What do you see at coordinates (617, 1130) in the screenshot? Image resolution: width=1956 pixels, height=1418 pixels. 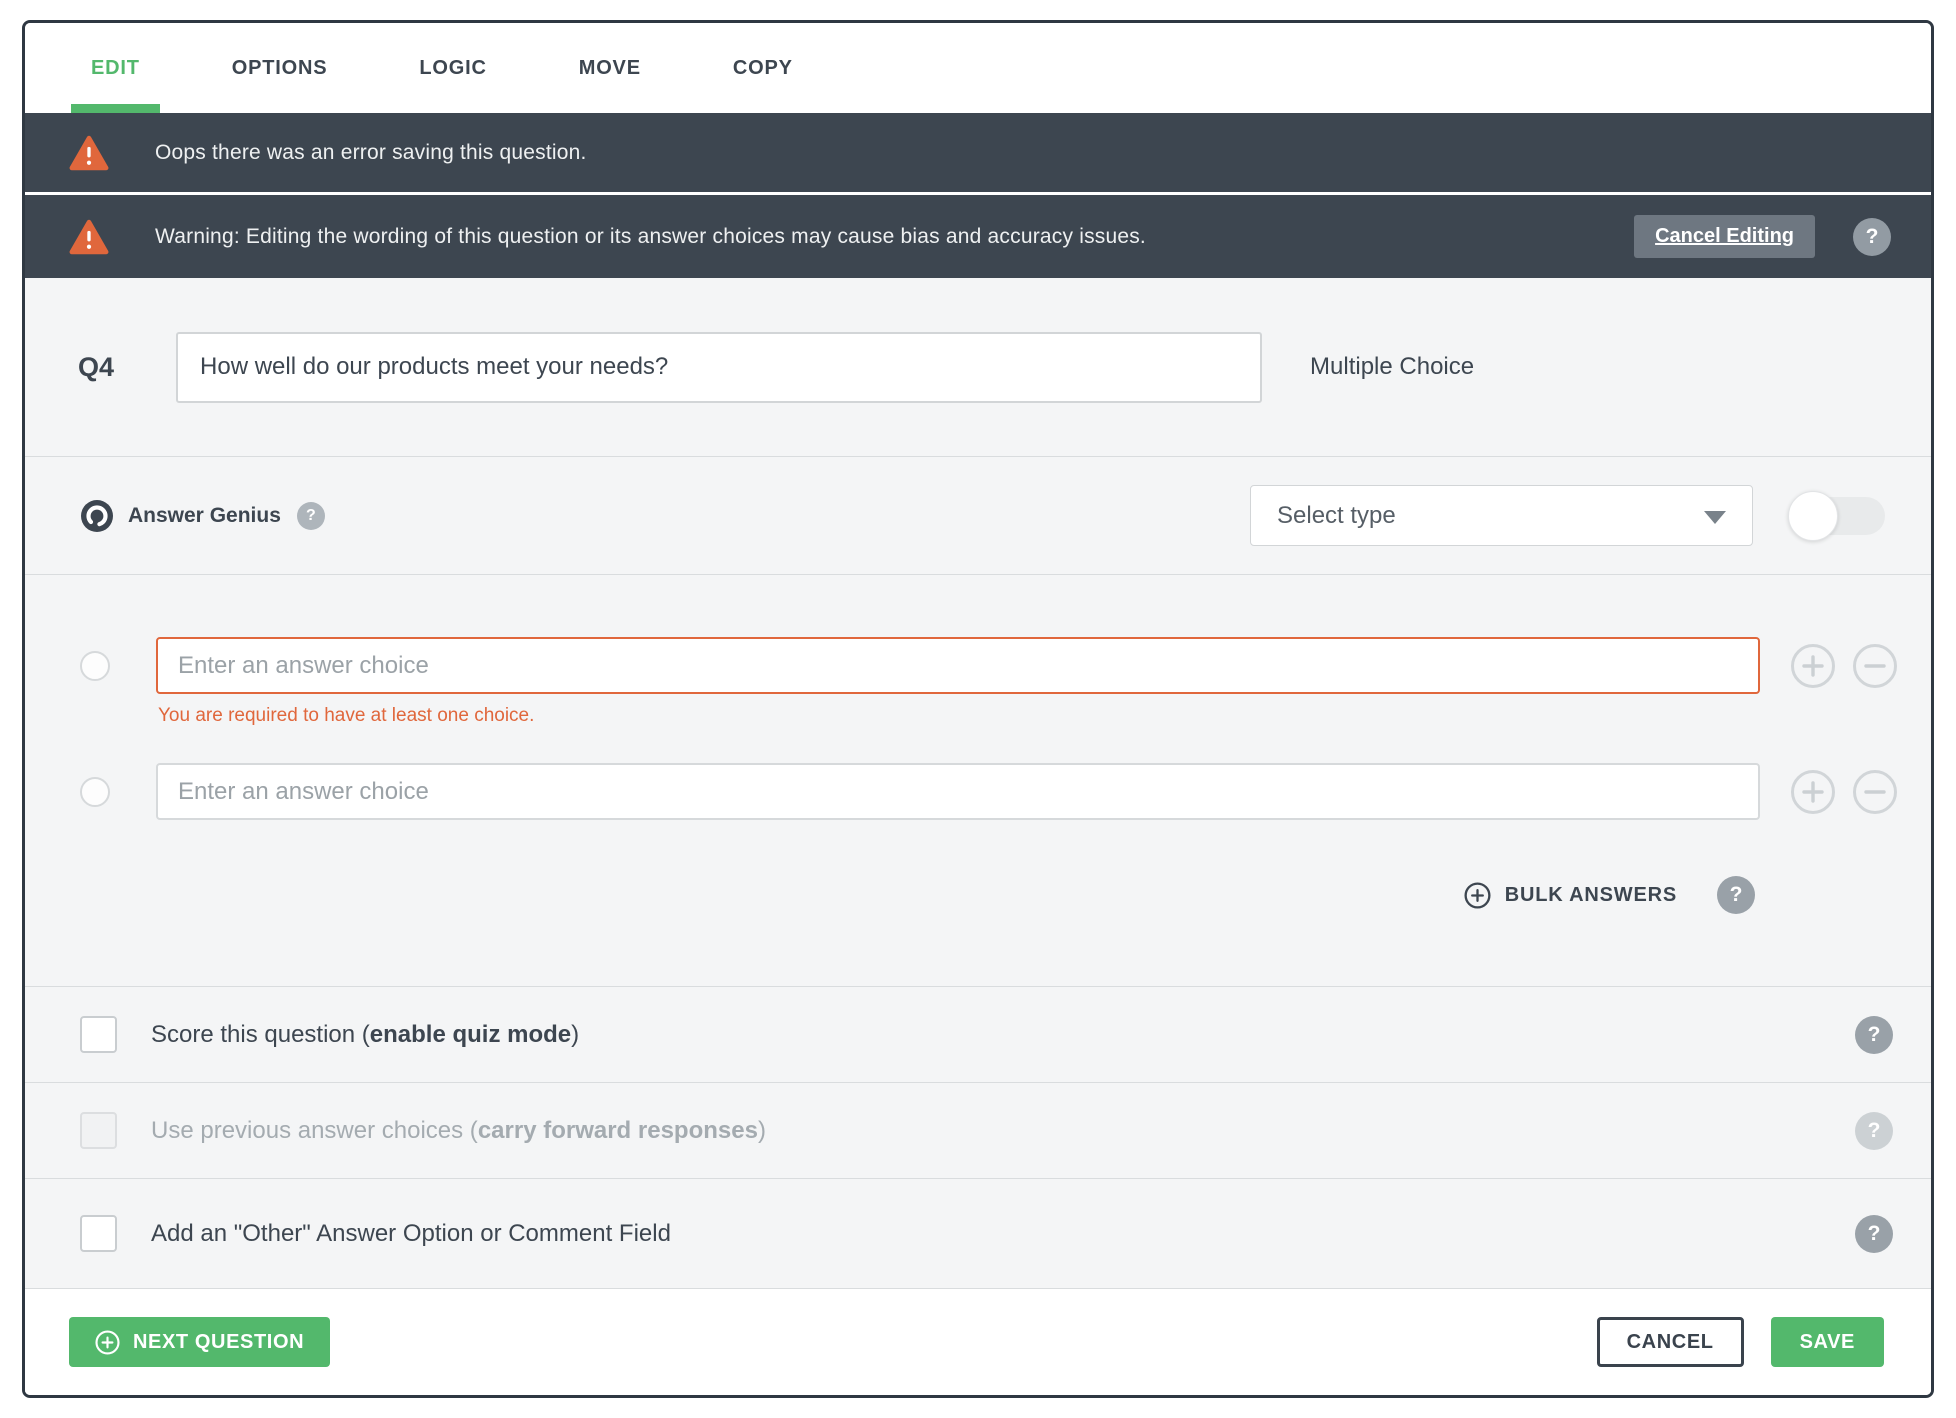 I see `label-bold: carry forward responses` at bounding box center [617, 1130].